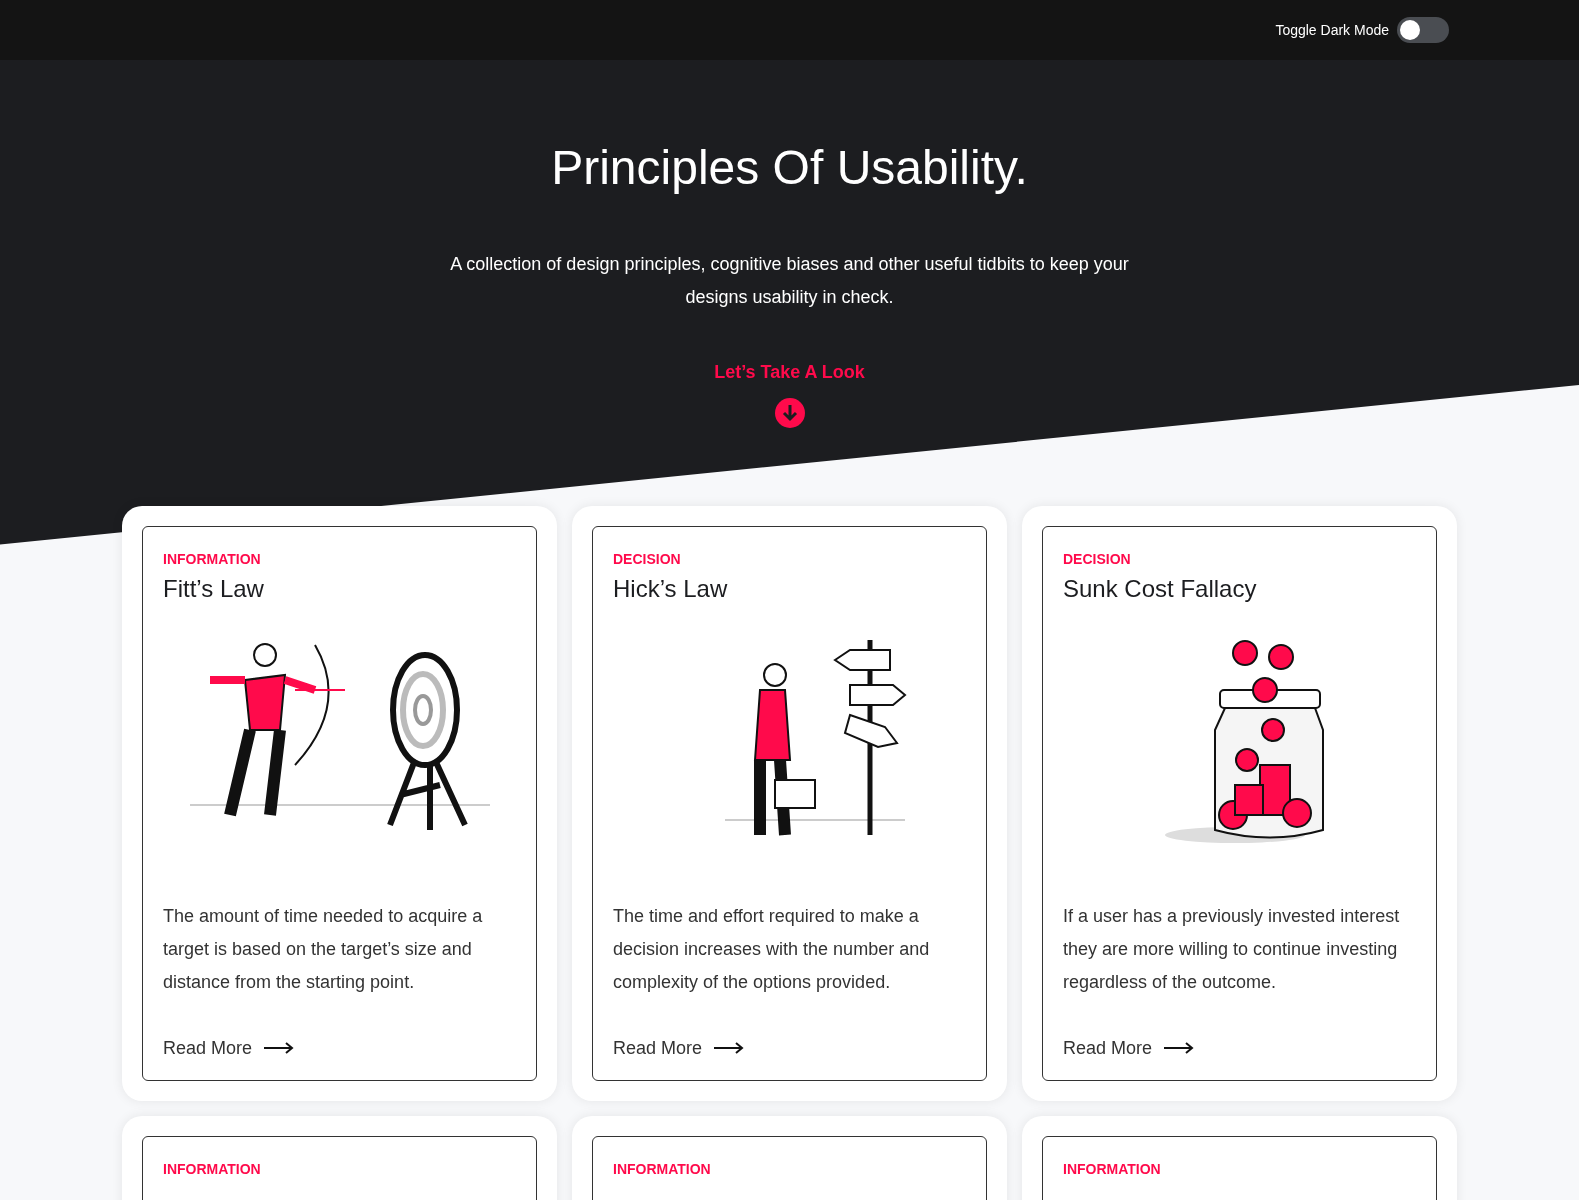 This screenshot has width=1579, height=1200. Describe the element at coordinates (214, 589) in the screenshot. I see `card-title: Fitt’s Law` at that location.